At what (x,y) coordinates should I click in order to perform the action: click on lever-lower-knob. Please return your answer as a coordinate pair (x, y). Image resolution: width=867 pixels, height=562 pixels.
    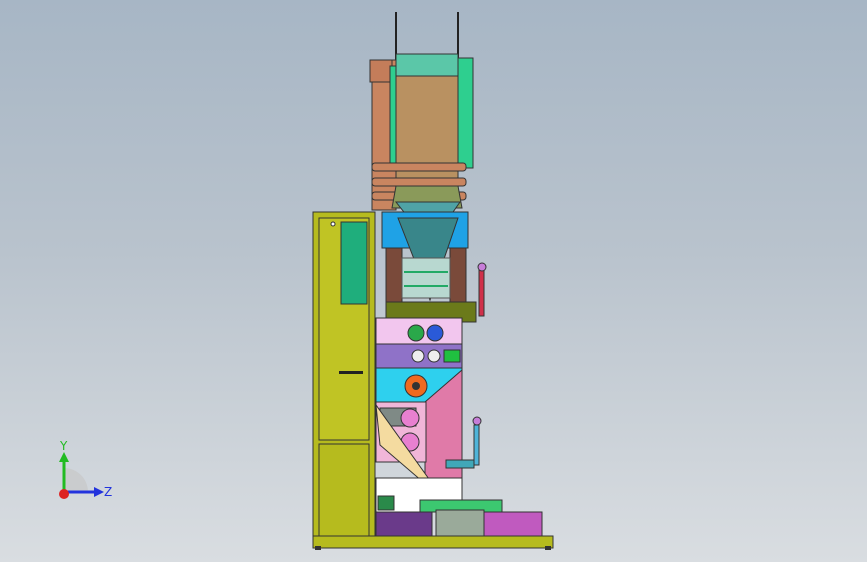
    Looking at the image, I should click on (477, 421).